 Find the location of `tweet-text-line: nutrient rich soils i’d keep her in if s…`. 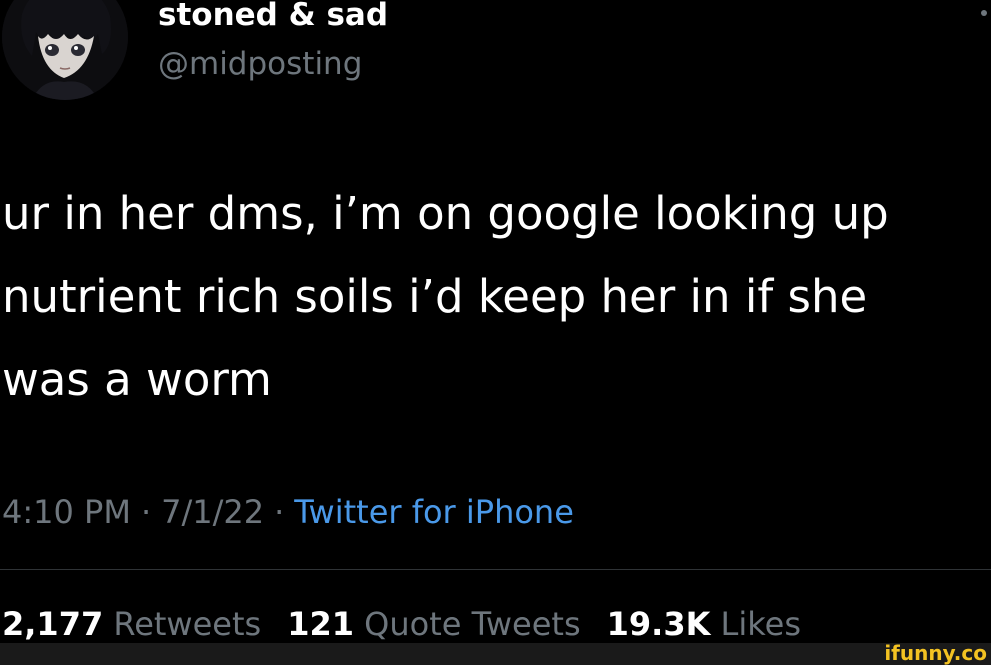

tweet-text-line: nutrient rich soils i’d keep her in if s… is located at coordinates (435, 296).